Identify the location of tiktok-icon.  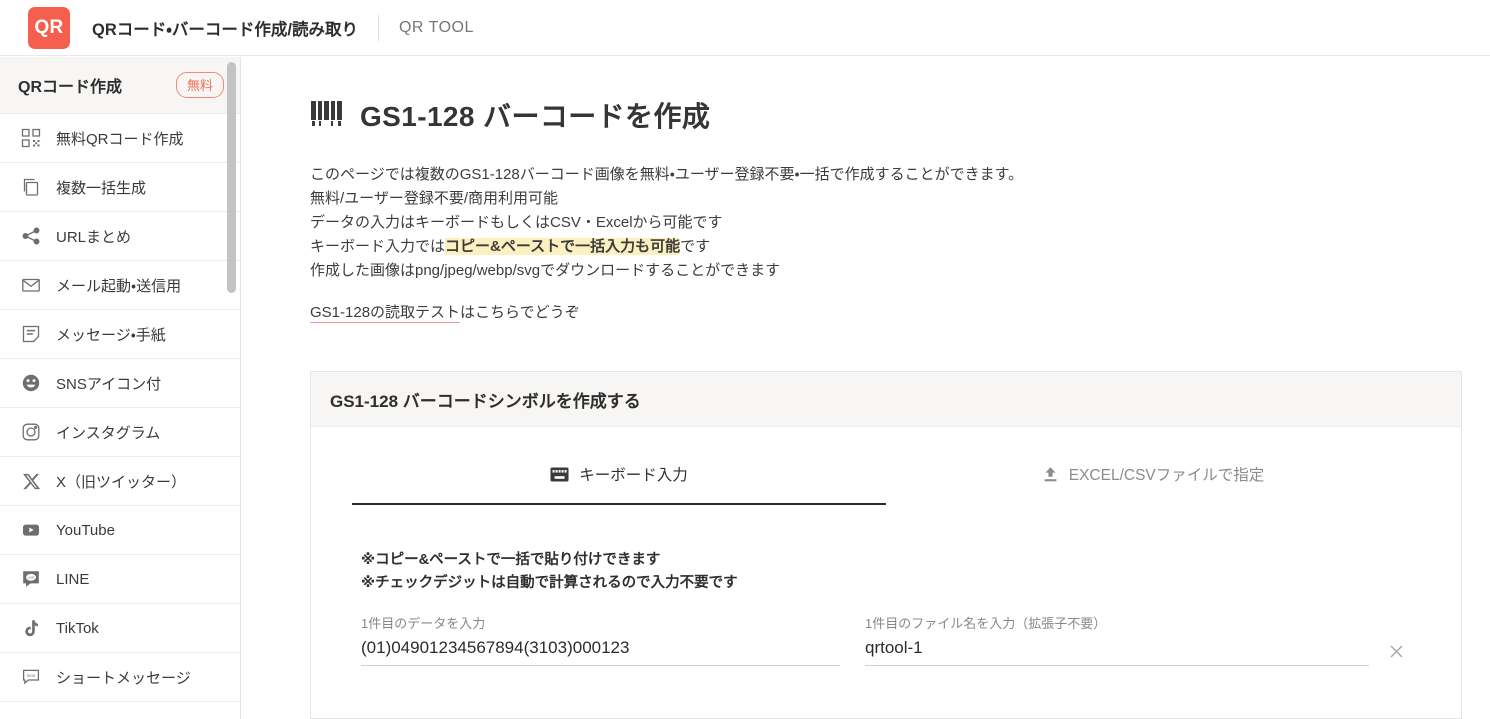
(31, 628).